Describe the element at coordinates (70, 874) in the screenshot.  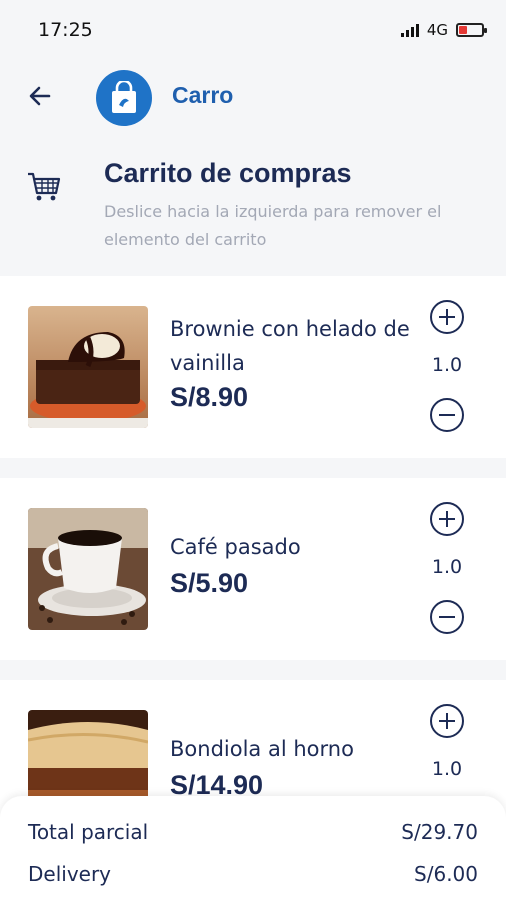
I see `delivery-label: Delivery` at that location.